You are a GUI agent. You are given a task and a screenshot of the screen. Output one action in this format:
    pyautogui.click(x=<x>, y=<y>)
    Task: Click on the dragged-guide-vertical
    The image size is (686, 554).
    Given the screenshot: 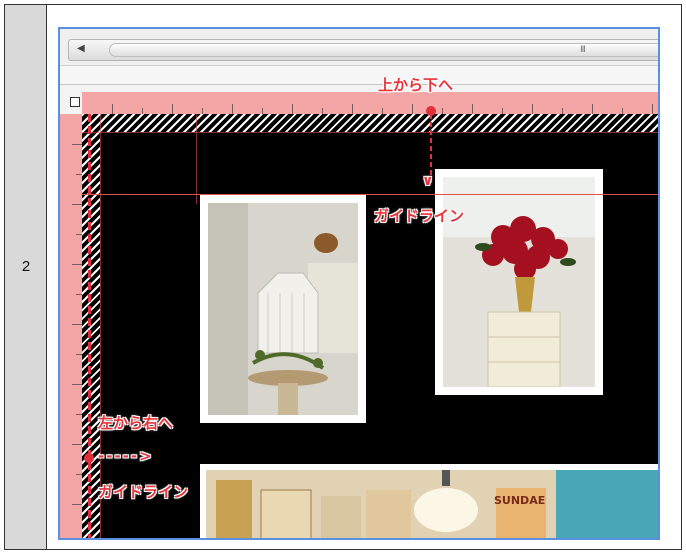 What is the action you would take?
    pyautogui.click(x=89, y=326)
    